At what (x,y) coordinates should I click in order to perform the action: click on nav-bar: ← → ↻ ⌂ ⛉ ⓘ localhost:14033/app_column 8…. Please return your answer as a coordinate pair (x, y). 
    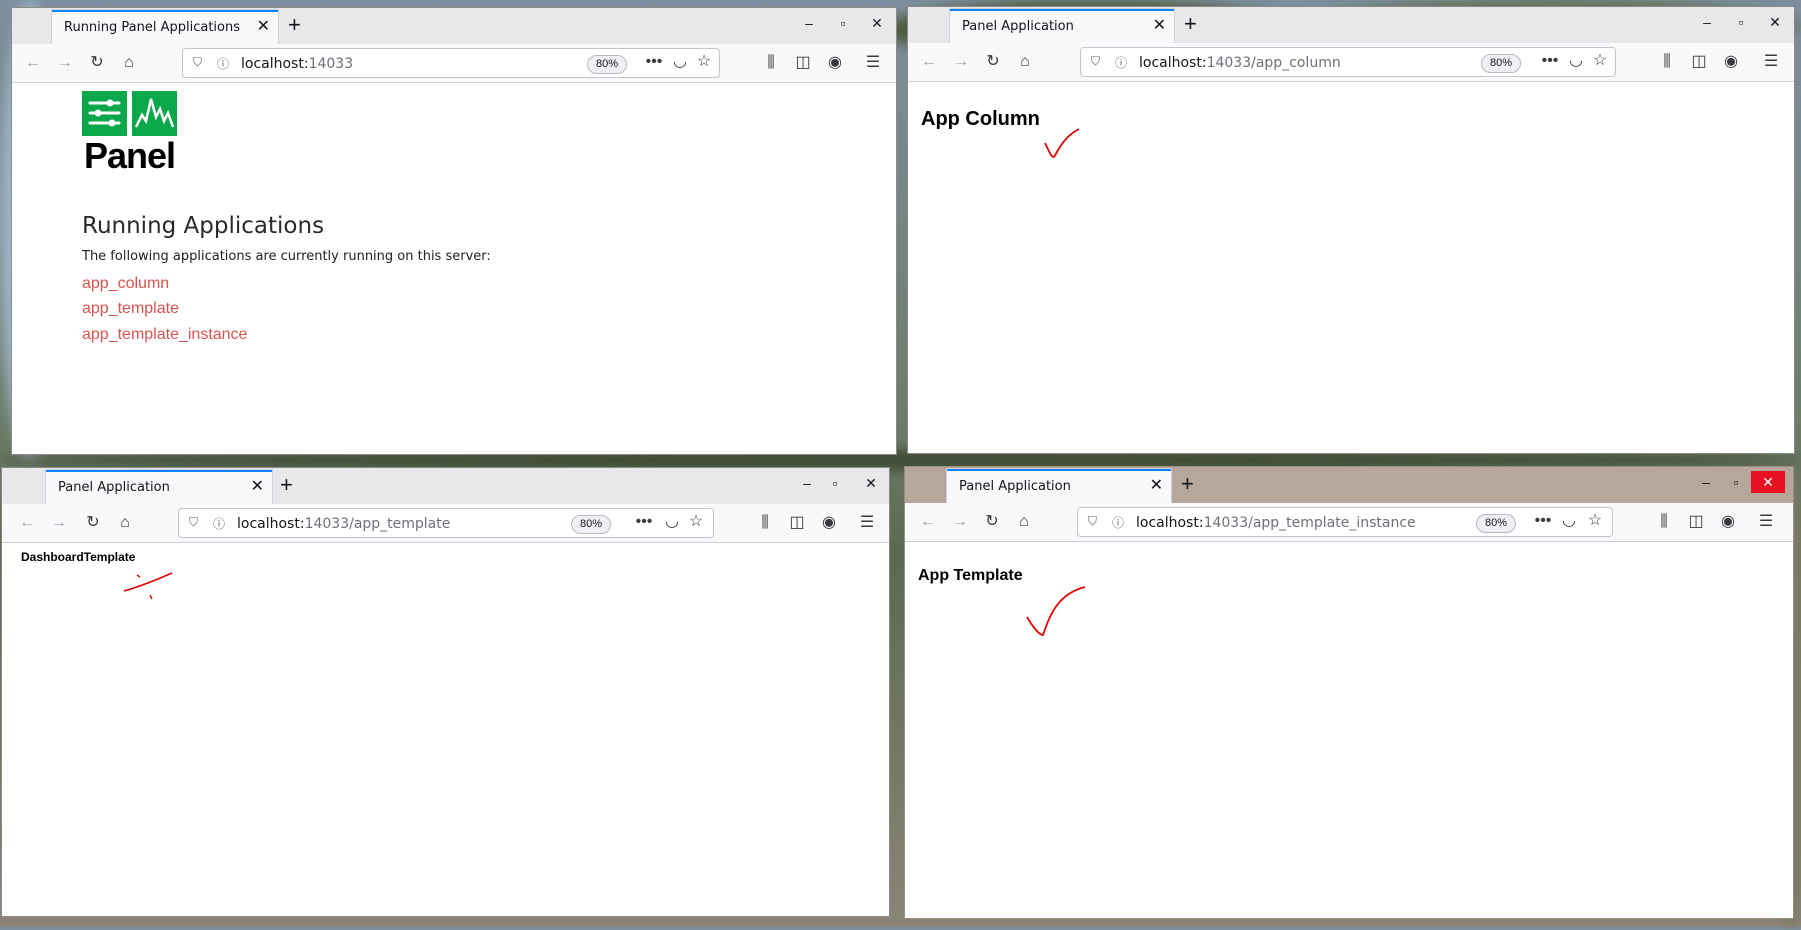
    Looking at the image, I should click on (1351, 62).